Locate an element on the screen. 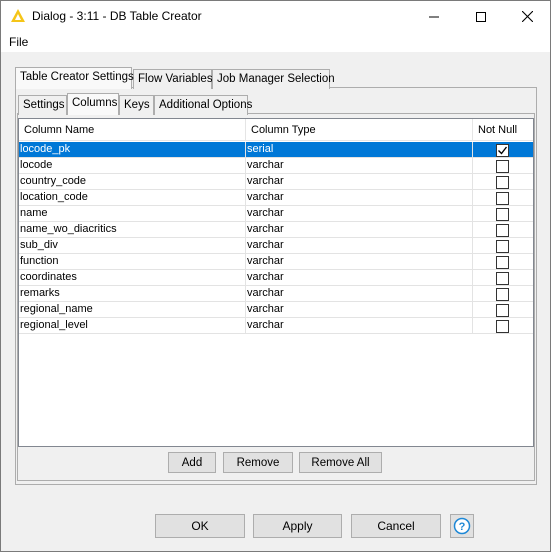 The height and width of the screenshot is (552, 551). remove-button: Remove is located at coordinates (258, 462).